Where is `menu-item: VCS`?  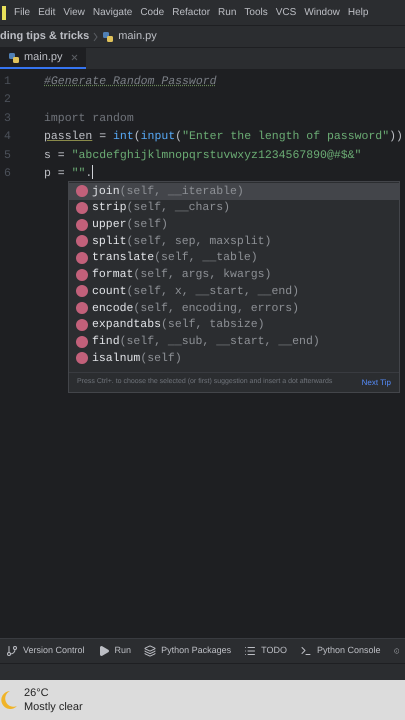
menu-item: VCS is located at coordinates (286, 12).